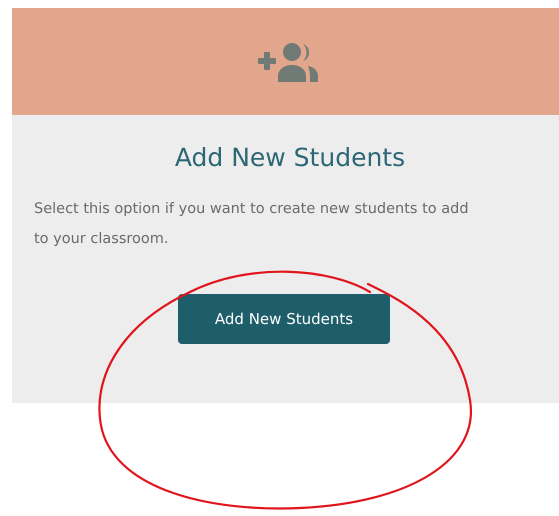 The height and width of the screenshot is (516, 559). Describe the element at coordinates (290, 157) in the screenshot. I see `card-title: Add New Students` at that location.